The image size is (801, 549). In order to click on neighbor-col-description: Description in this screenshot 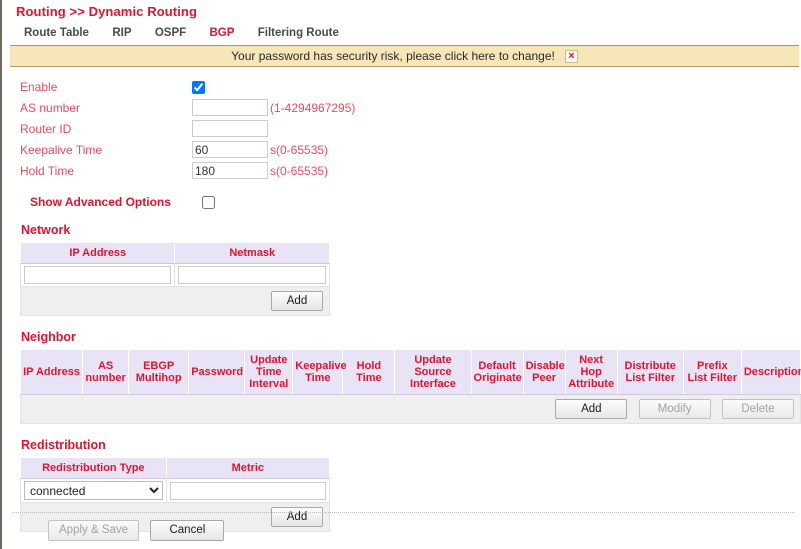, I will do `click(770, 372)`.